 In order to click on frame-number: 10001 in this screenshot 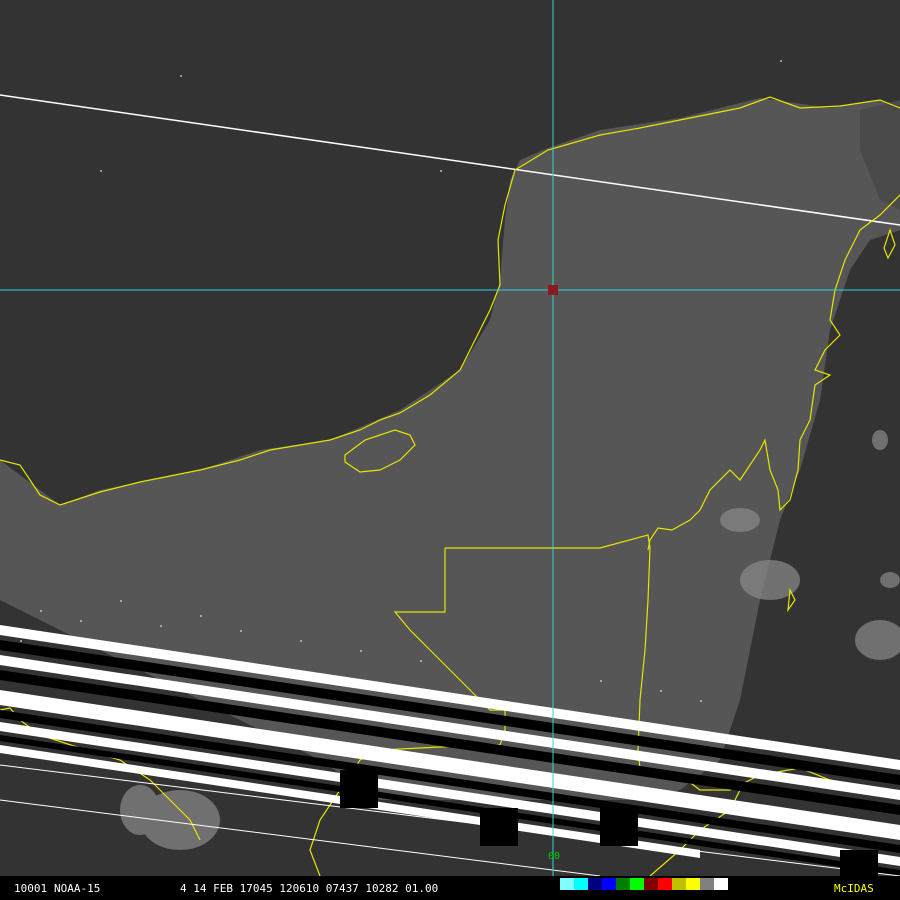, I will do `click(31, 888)`.